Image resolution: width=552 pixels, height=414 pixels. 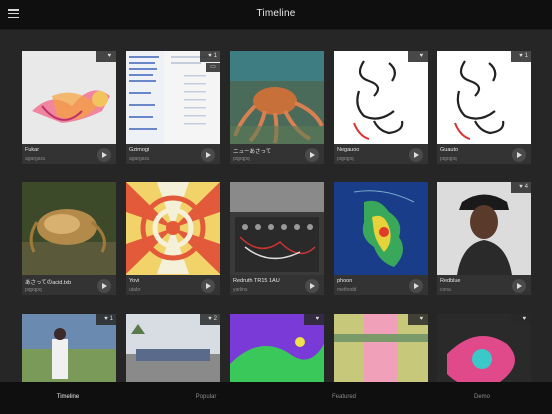 I want to click on grid-card: ニューあさって pqpqpq, so click(x=277, y=107).